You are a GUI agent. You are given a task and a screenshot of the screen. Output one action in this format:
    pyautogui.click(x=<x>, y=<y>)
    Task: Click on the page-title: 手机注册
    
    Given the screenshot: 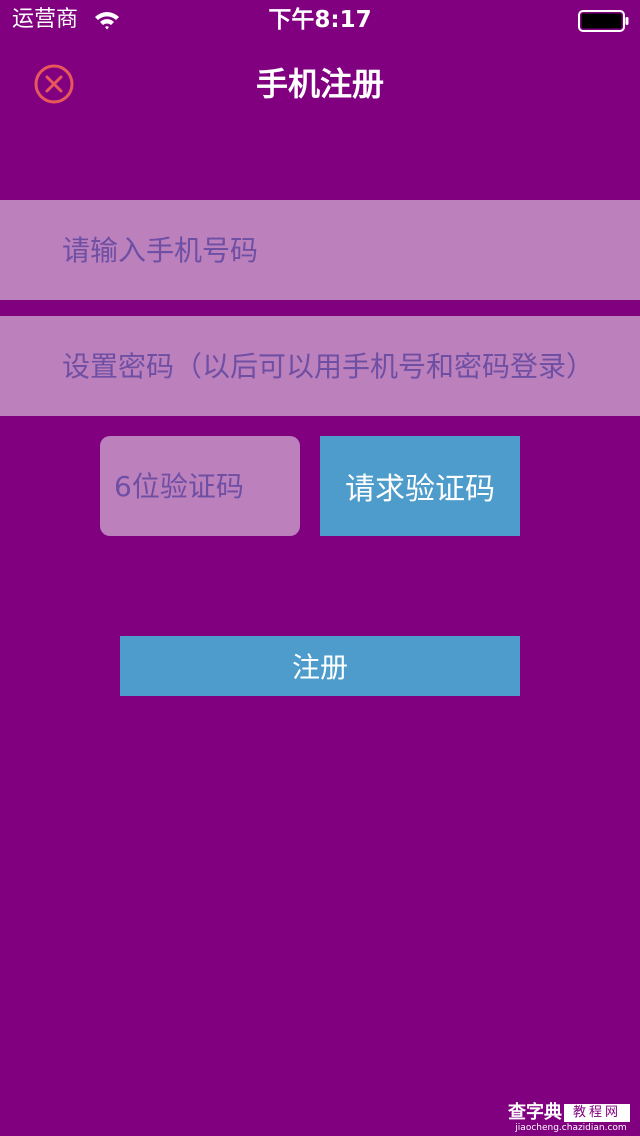 What is the action you would take?
    pyautogui.click(x=319, y=84)
    